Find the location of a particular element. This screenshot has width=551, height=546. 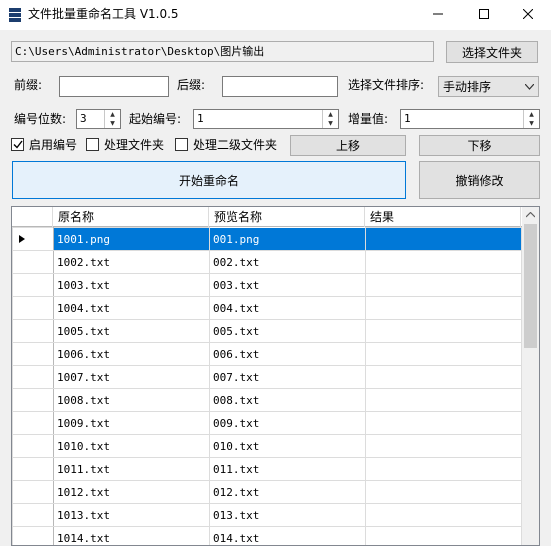

cell-preview: 005.txt is located at coordinates (287, 331).